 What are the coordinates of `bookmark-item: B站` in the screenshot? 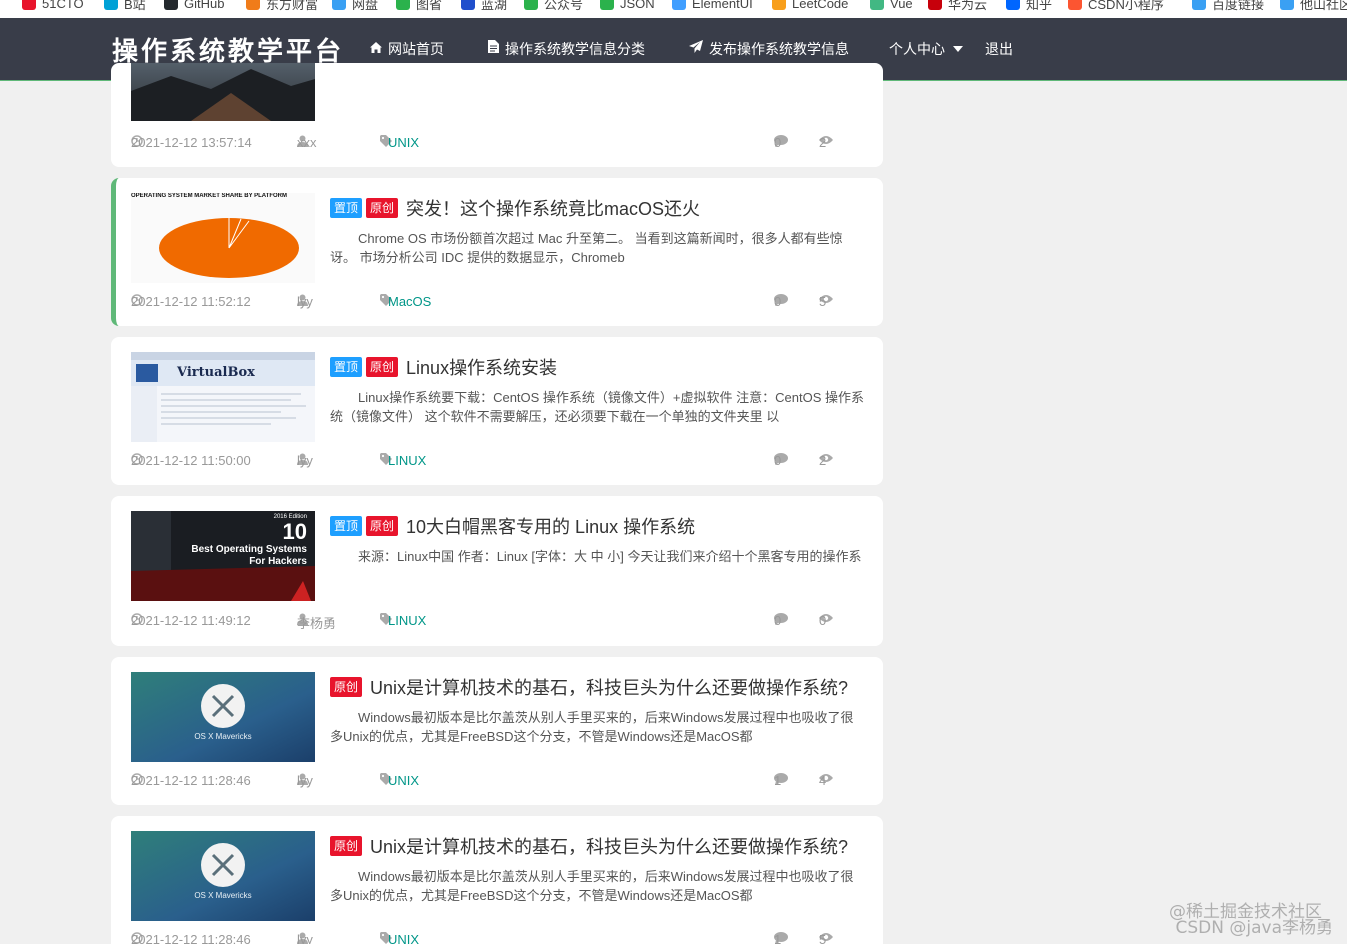 It's located at (125, 6).